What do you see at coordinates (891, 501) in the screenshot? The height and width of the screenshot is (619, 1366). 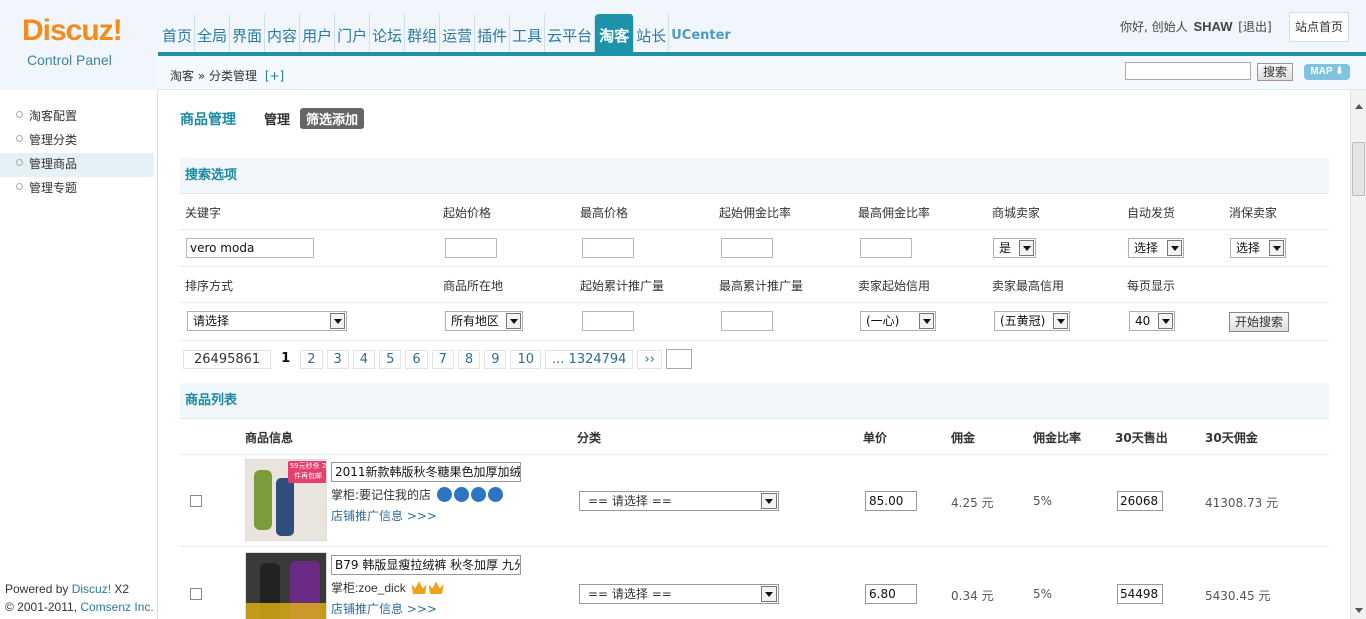 I see `price-input: 85.00` at bounding box center [891, 501].